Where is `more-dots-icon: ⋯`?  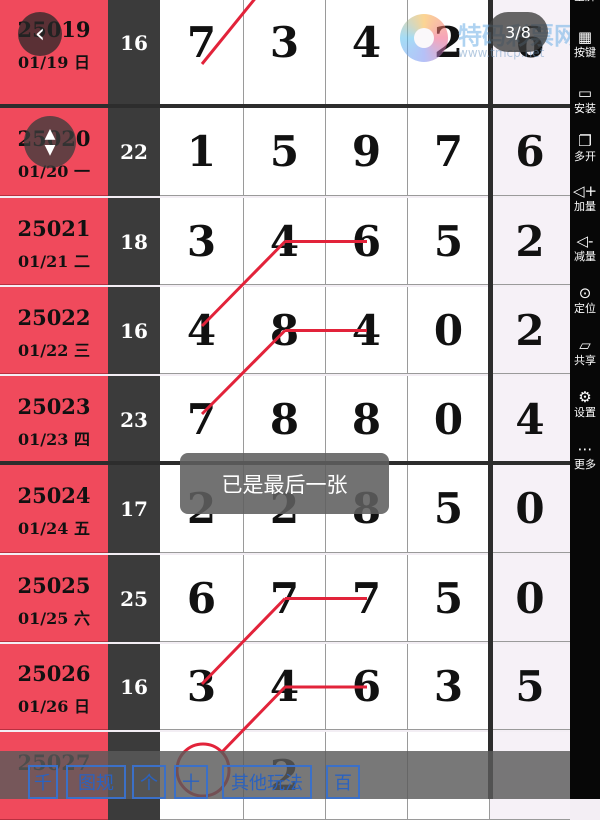 more-dots-icon: ⋯ is located at coordinates (585, 449).